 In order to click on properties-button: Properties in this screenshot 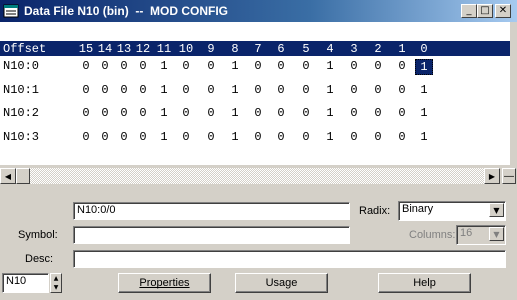, I will do `click(164, 283)`.